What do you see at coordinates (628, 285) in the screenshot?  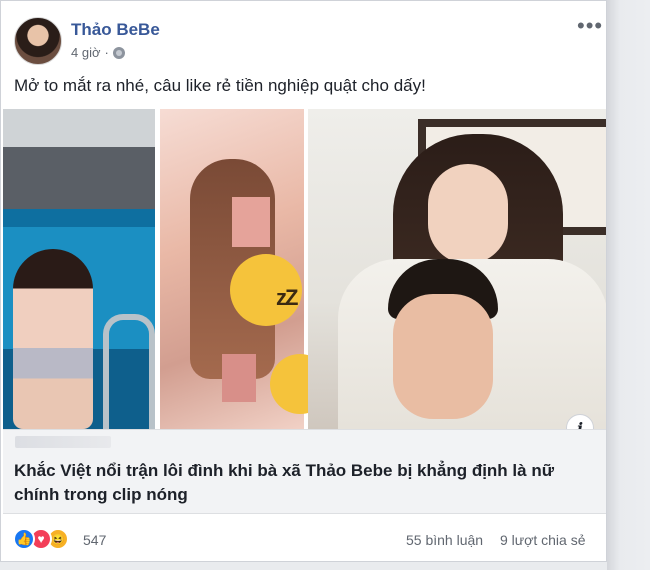 I see `page-background` at bounding box center [628, 285].